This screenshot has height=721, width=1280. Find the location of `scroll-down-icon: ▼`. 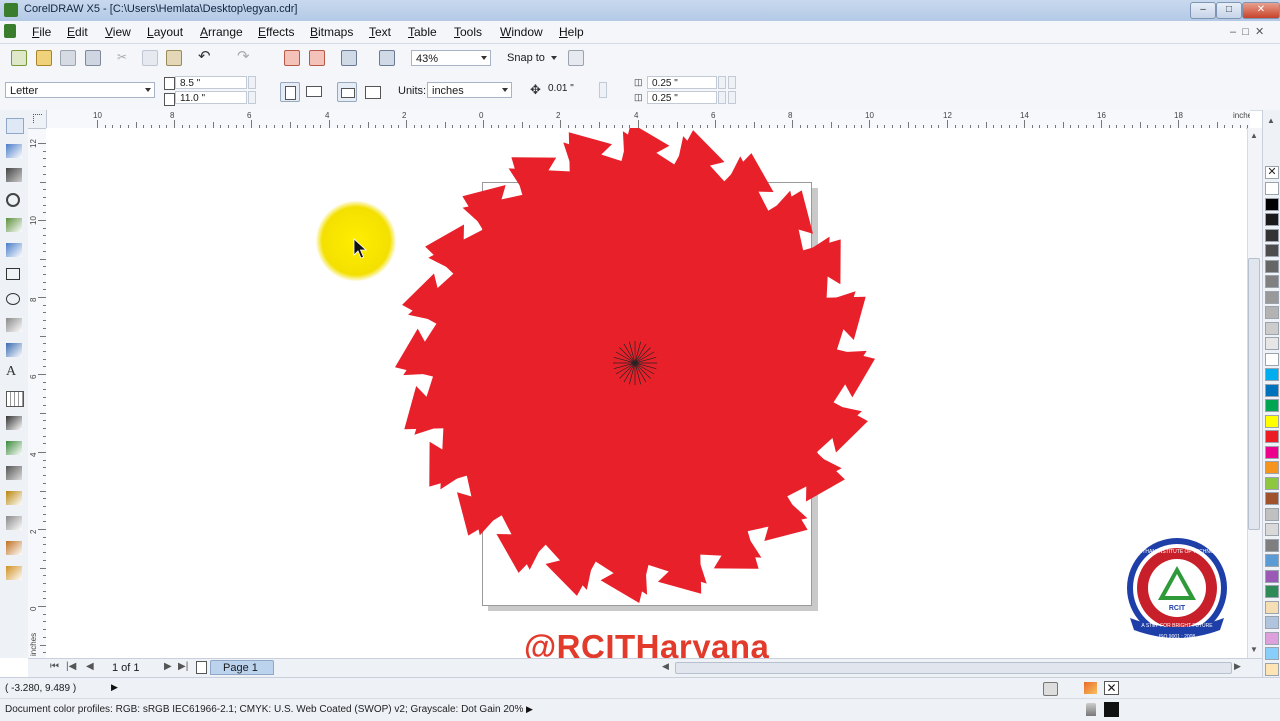

scroll-down-icon: ▼ is located at coordinates (1254, 649).